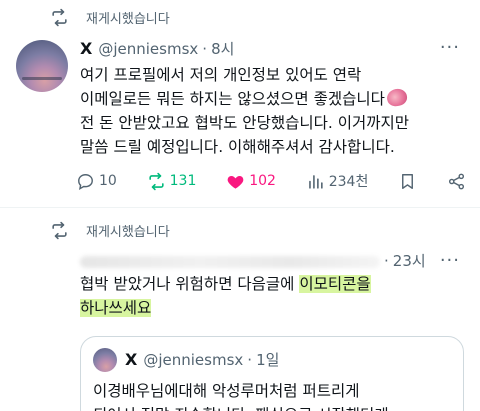 This screenshot has width=480, height=411. What do you see at coordinates (131, 359) in the screenshot?
I see `quoted-author-name: X` at bounding box center [131, 359].